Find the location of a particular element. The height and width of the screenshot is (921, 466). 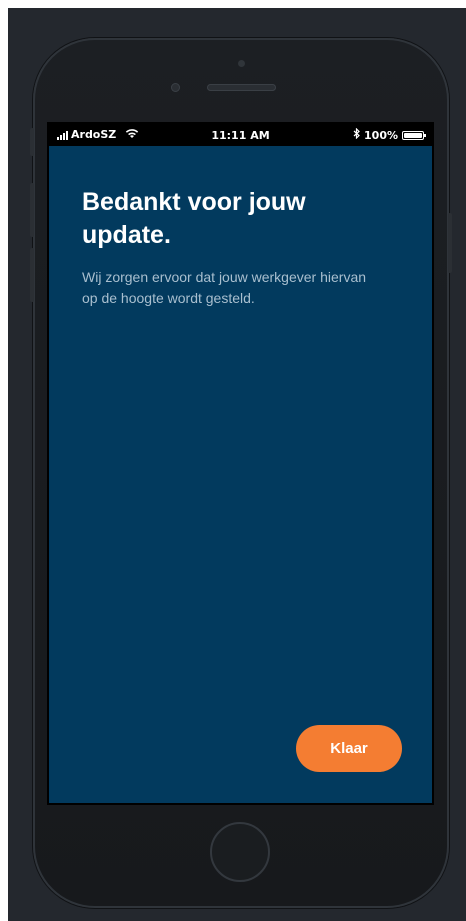

status-right: 100% is located at coordinates (389, 134).